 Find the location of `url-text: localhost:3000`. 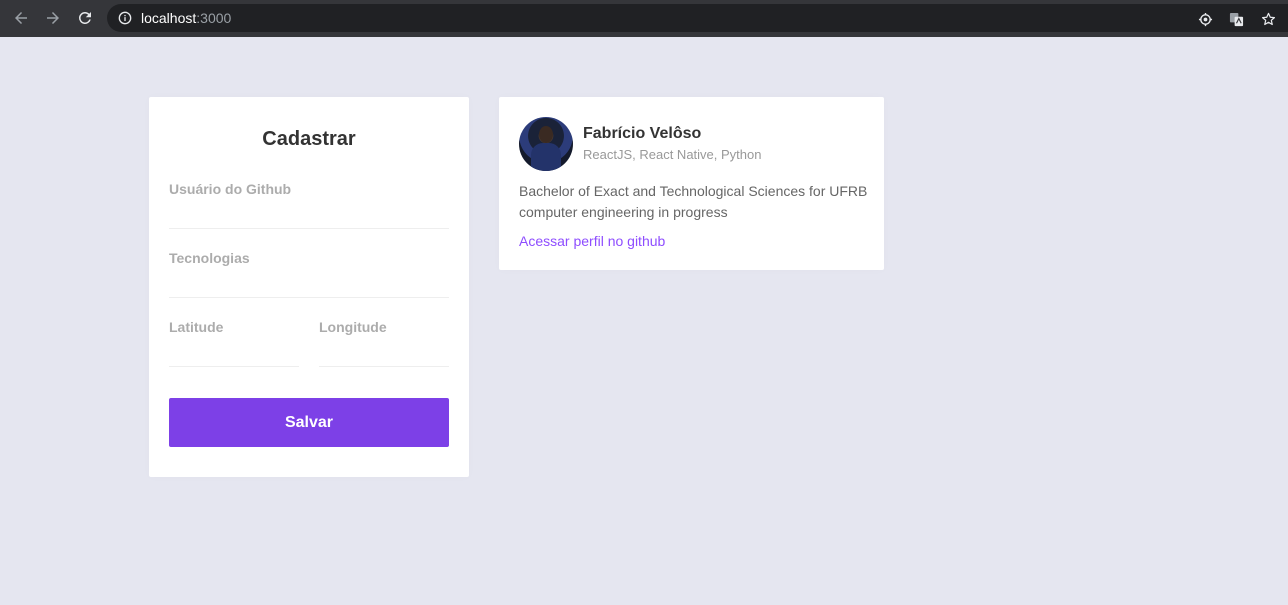

url-text: localhost:3000 is located at coordinates (186, 18).